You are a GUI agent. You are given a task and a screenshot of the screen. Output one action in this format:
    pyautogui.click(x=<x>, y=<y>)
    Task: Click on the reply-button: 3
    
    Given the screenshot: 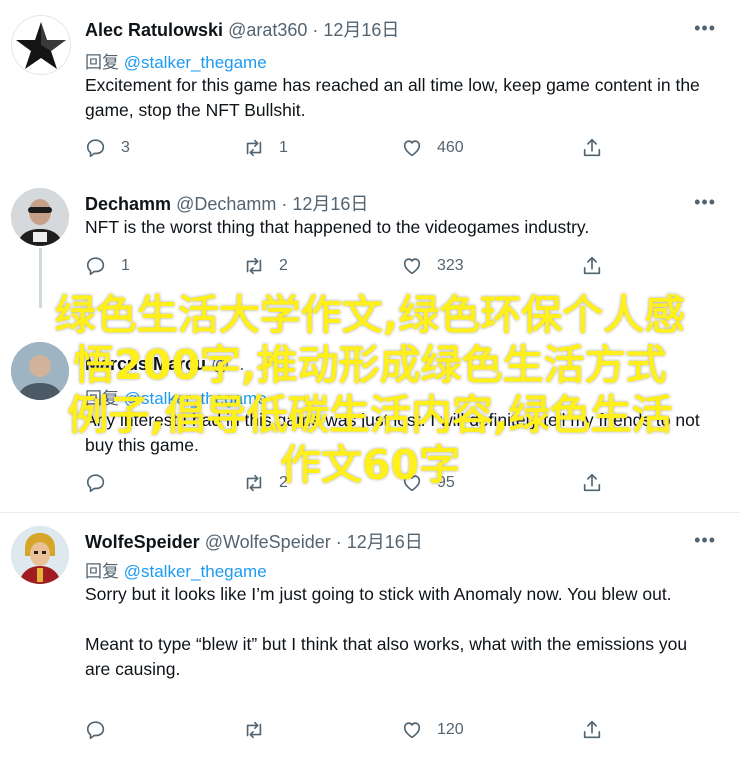 What is the action you would take?
    pyautogui.click(x=107, y=148)
    